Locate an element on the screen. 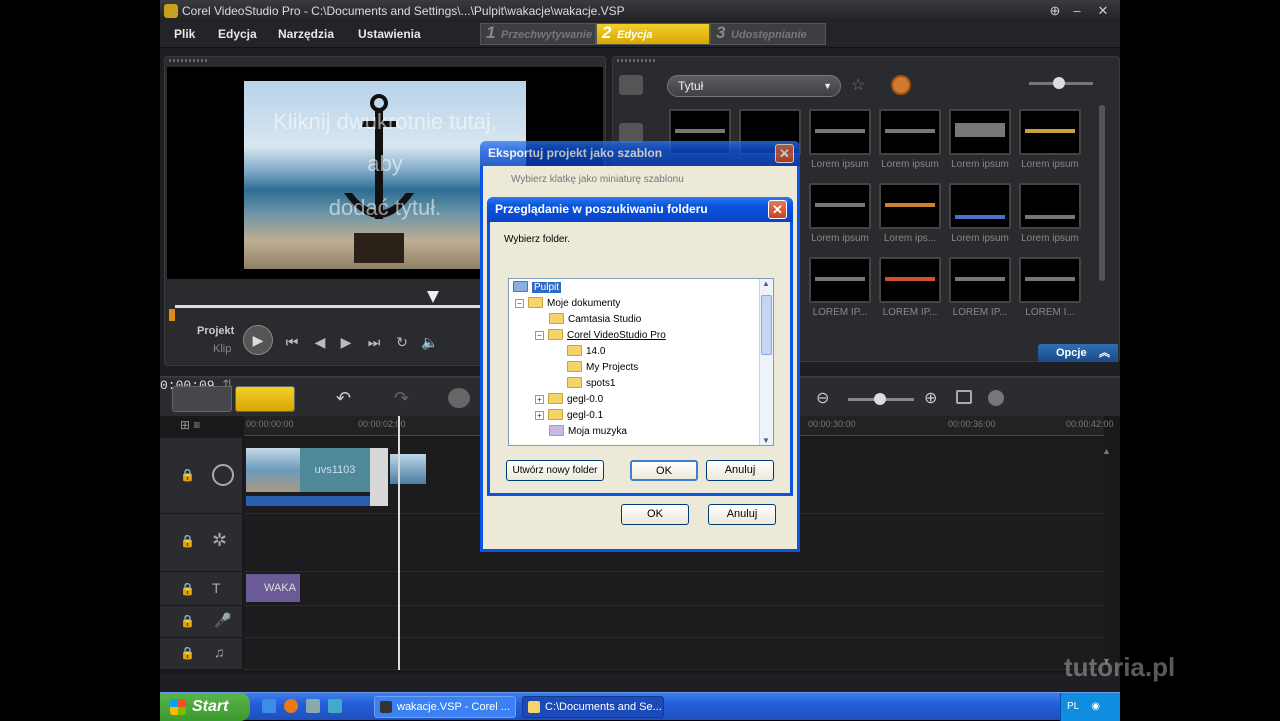 The image size is (1280, 721). film-reel-icon is located at coordinates (223, 475).